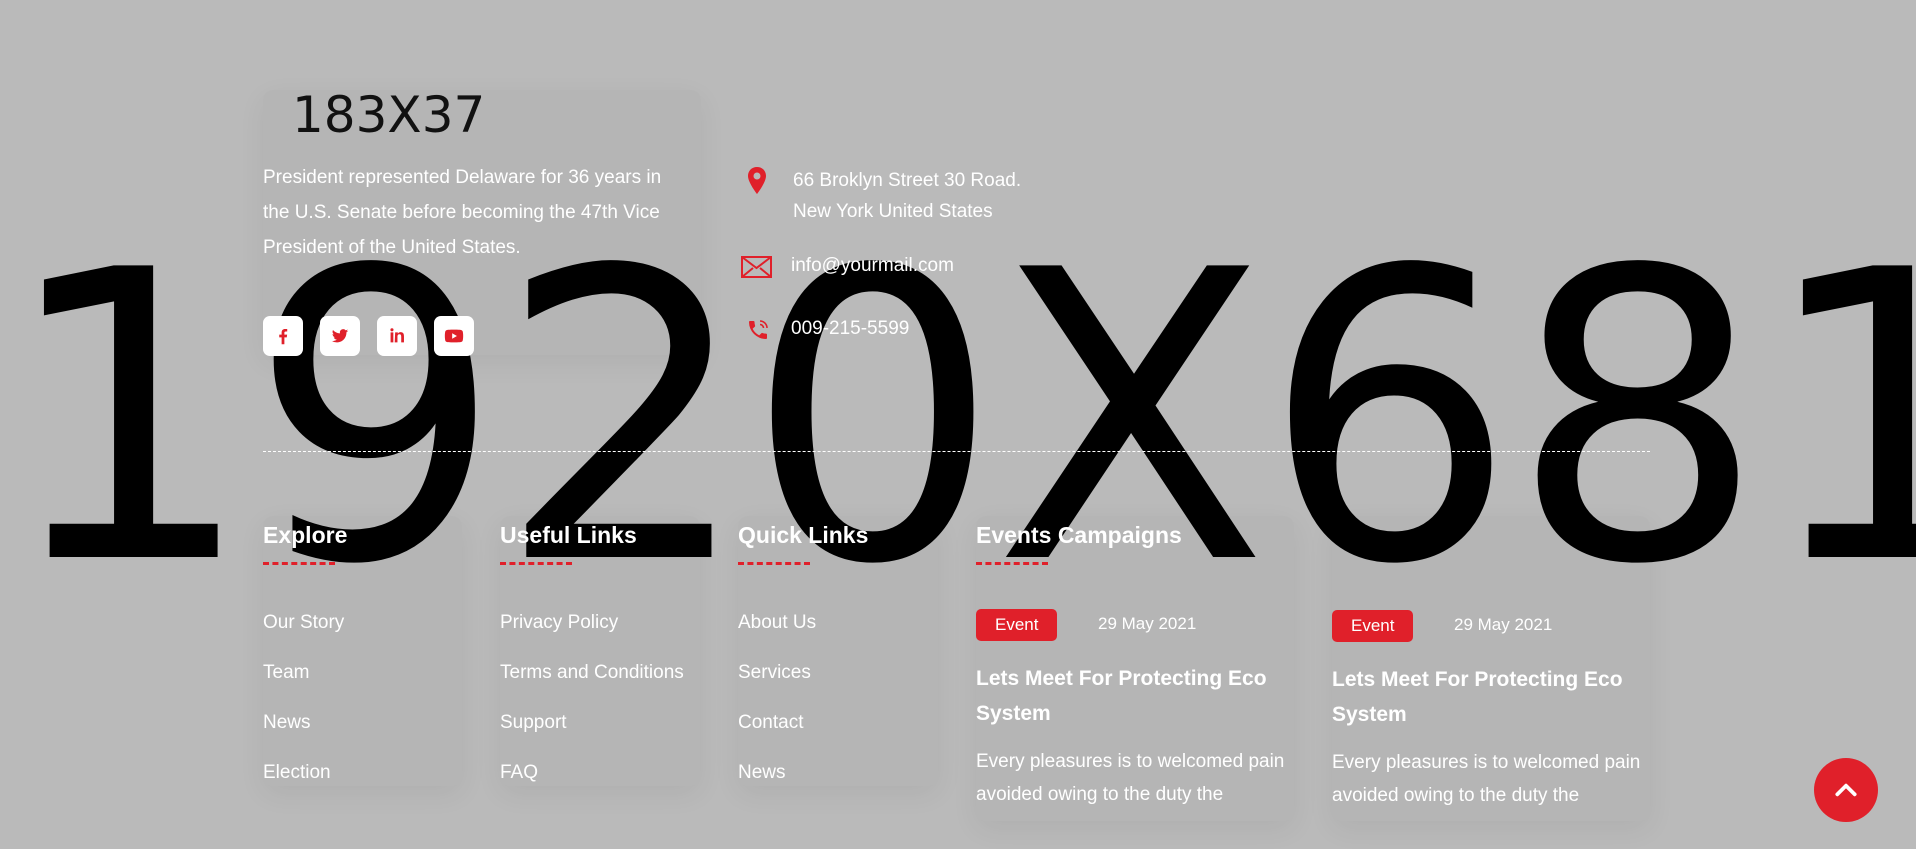 Image resolution: width=1916 pixels, height=849 pixels. Describe the element at coordinates (592, 673) in the screenshot. I see `link-terms-and-conditions: Terms and Conditions` at that location.